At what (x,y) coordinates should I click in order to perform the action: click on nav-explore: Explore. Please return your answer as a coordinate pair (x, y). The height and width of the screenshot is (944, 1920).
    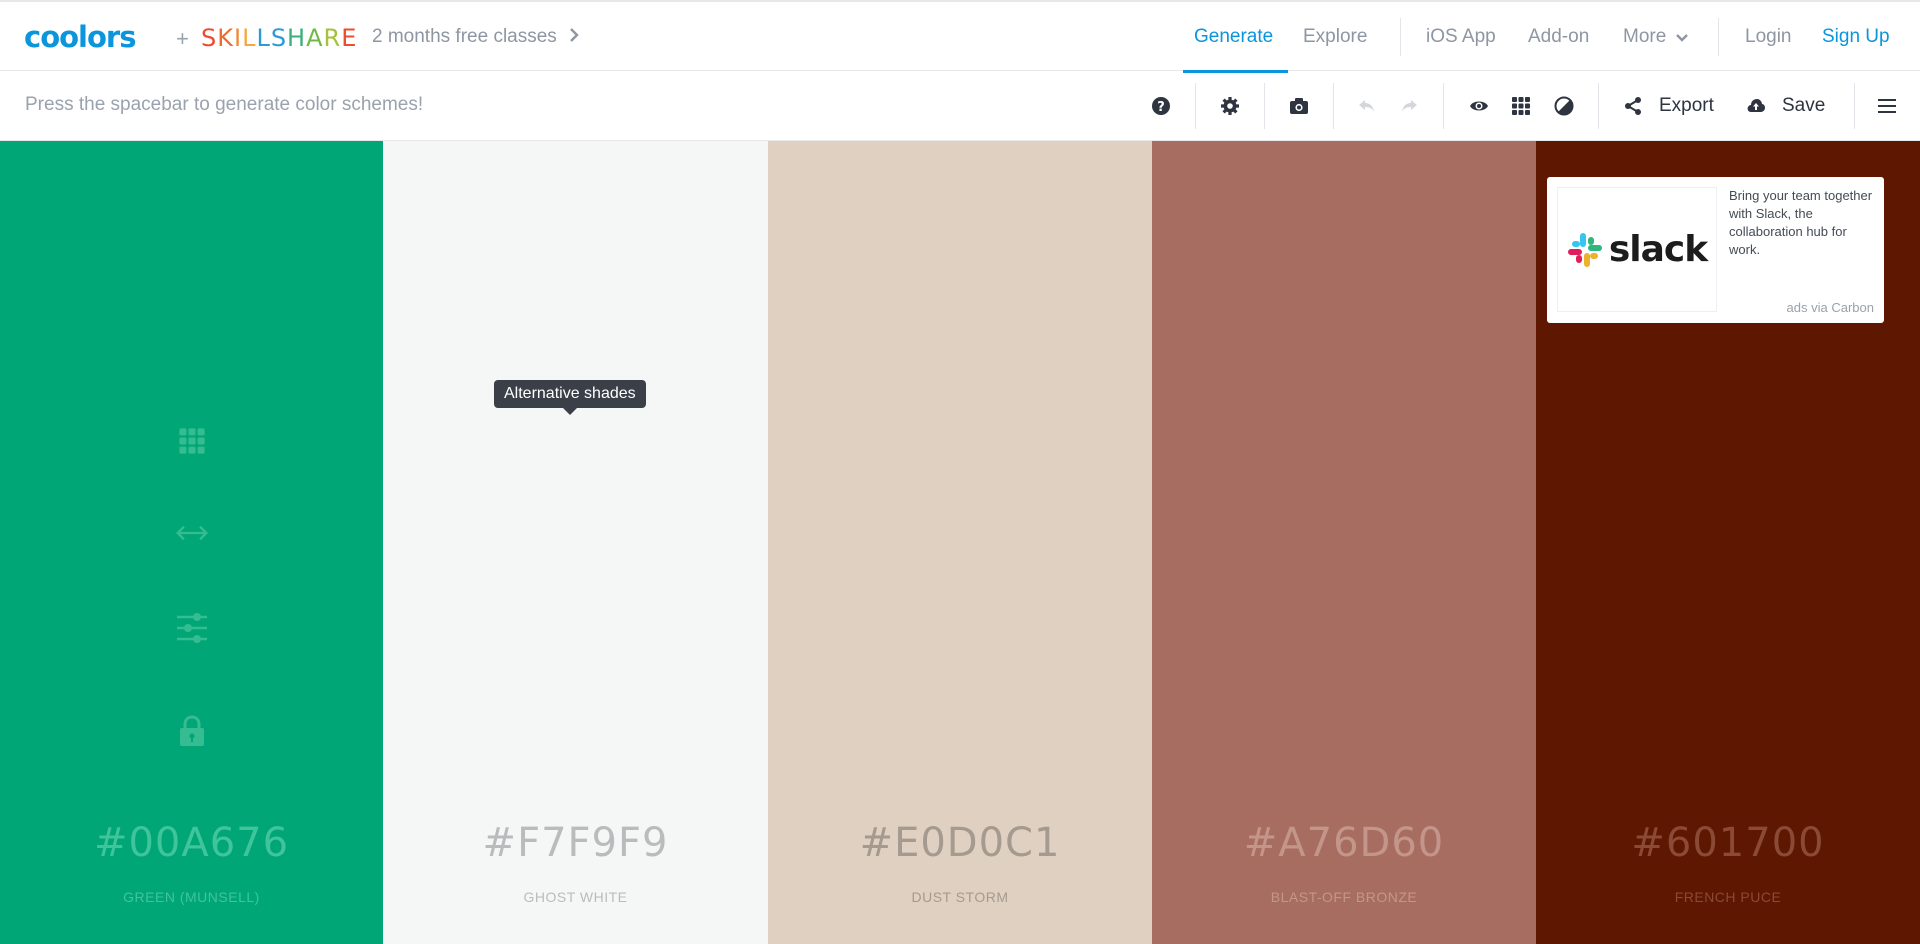
    Looking at the image, I should click on (1335, 37).